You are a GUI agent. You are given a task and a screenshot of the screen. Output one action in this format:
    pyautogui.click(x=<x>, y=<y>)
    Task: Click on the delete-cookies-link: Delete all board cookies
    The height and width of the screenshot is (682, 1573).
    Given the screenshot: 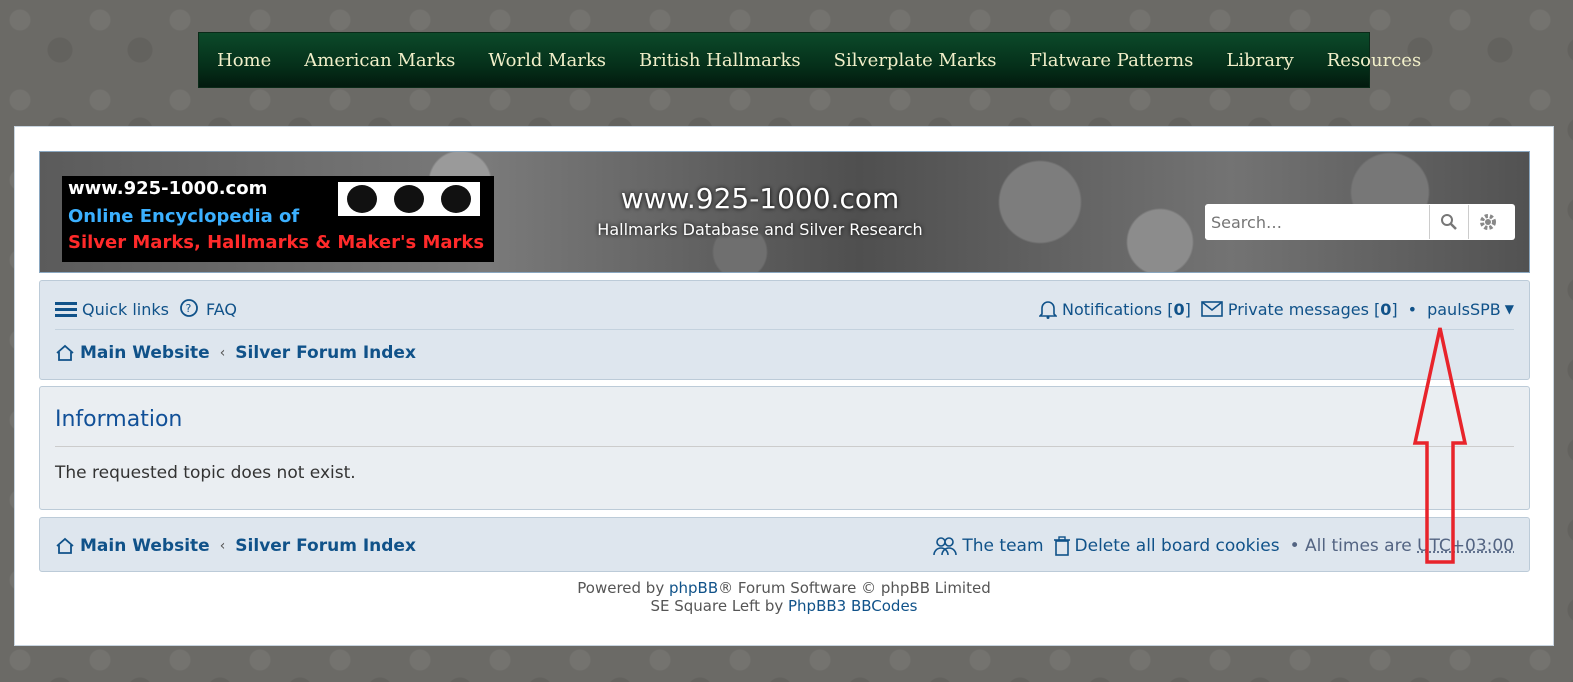 What is the action you would take?
    pyautogui.click(x=1166, y=546)
    